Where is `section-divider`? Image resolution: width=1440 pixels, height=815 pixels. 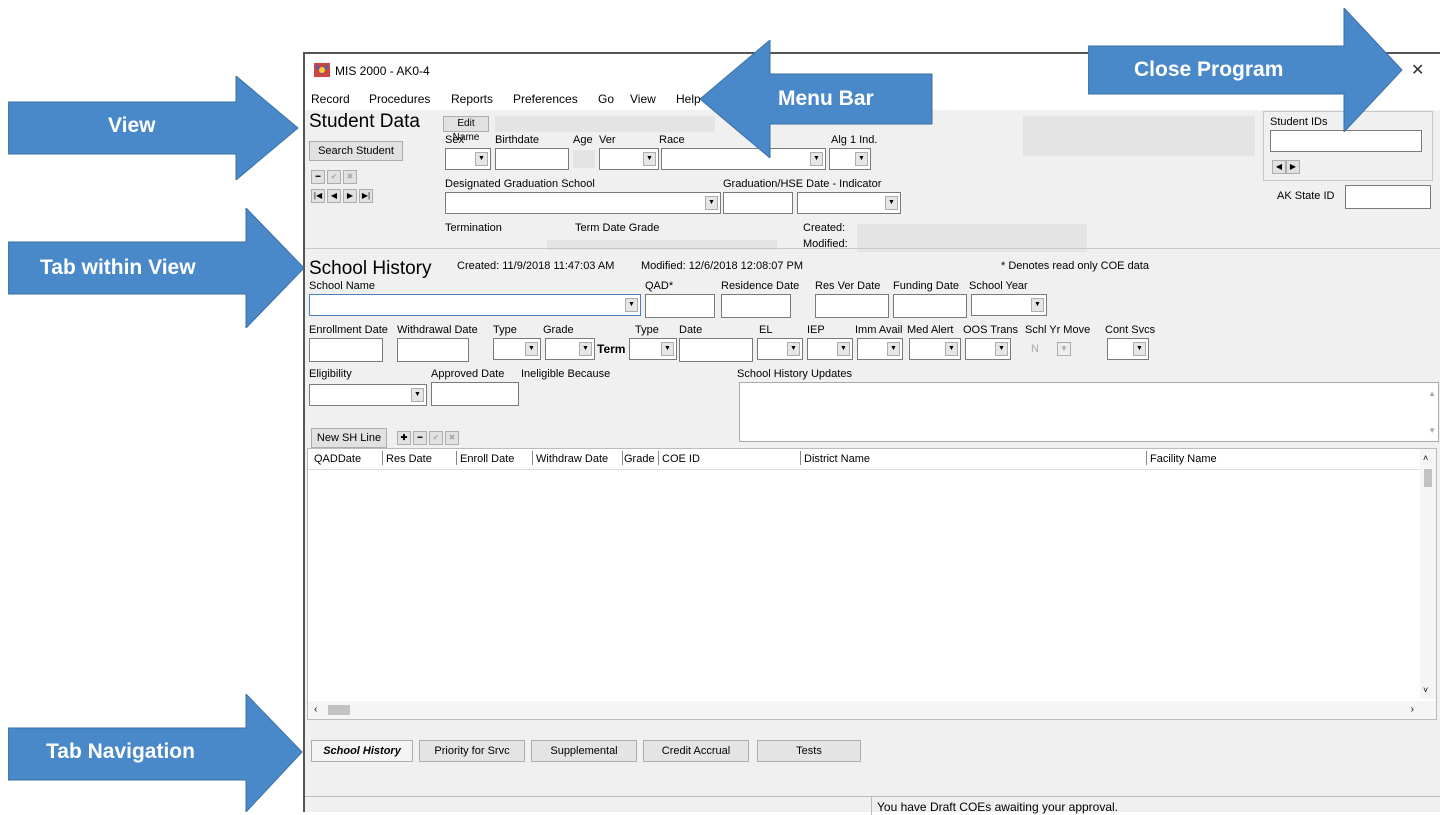 section-divider is located at coordinates (872, 248).